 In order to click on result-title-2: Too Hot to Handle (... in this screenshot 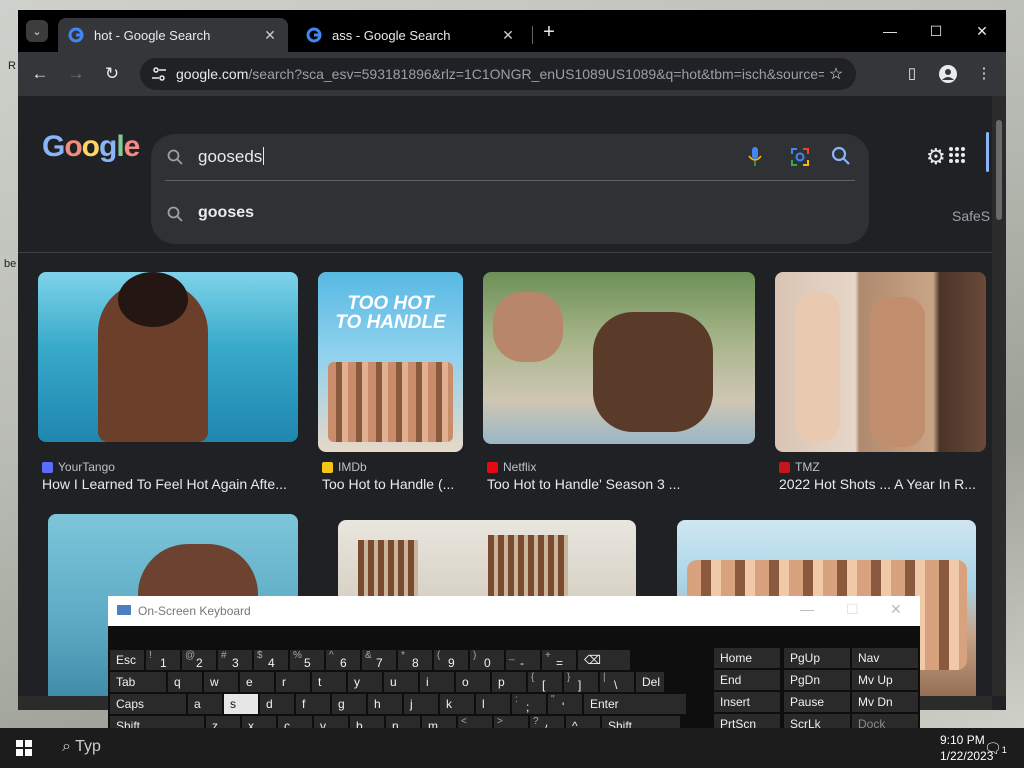, I will do `click(394, 484)`.